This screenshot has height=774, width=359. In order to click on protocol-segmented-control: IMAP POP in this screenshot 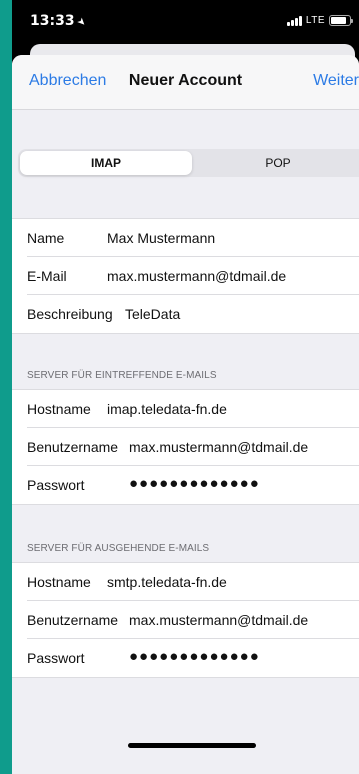, I will do `click(188, 163)`.